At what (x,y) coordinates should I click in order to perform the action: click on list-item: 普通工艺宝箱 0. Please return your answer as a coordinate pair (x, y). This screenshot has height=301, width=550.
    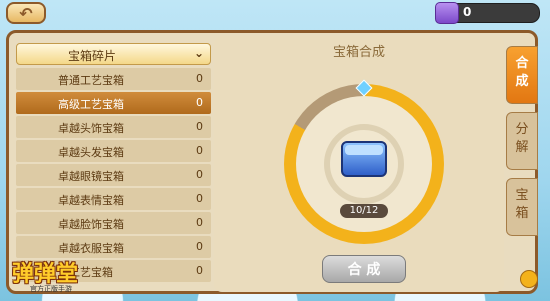
    Looking at the image, I should click on (113, 79).